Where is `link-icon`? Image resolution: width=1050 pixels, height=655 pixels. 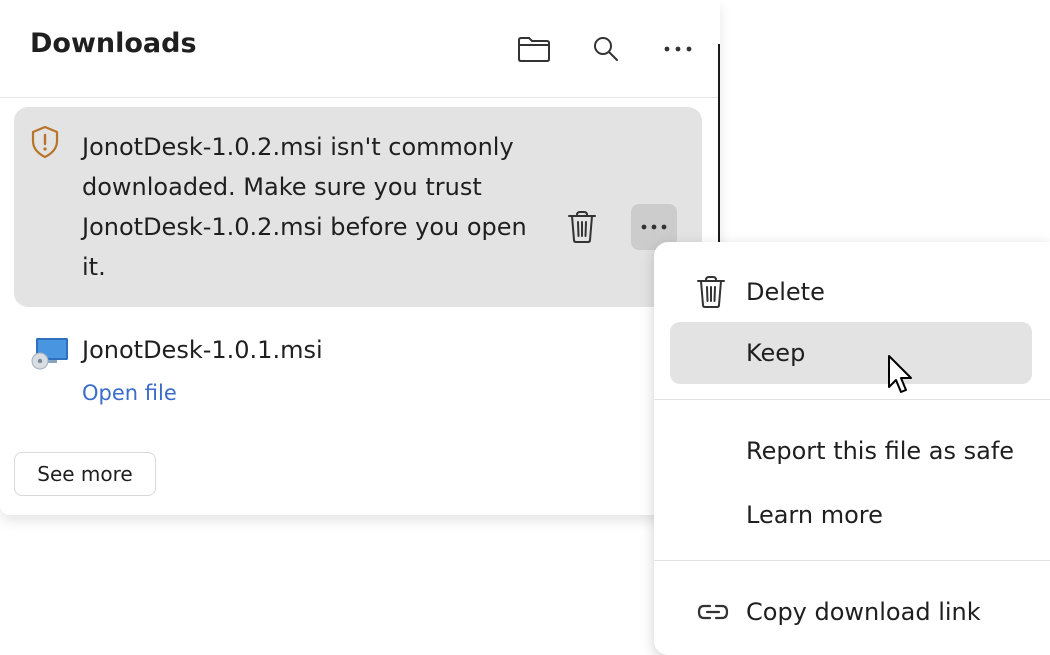 link-icon is located at coordinates (713, 612).